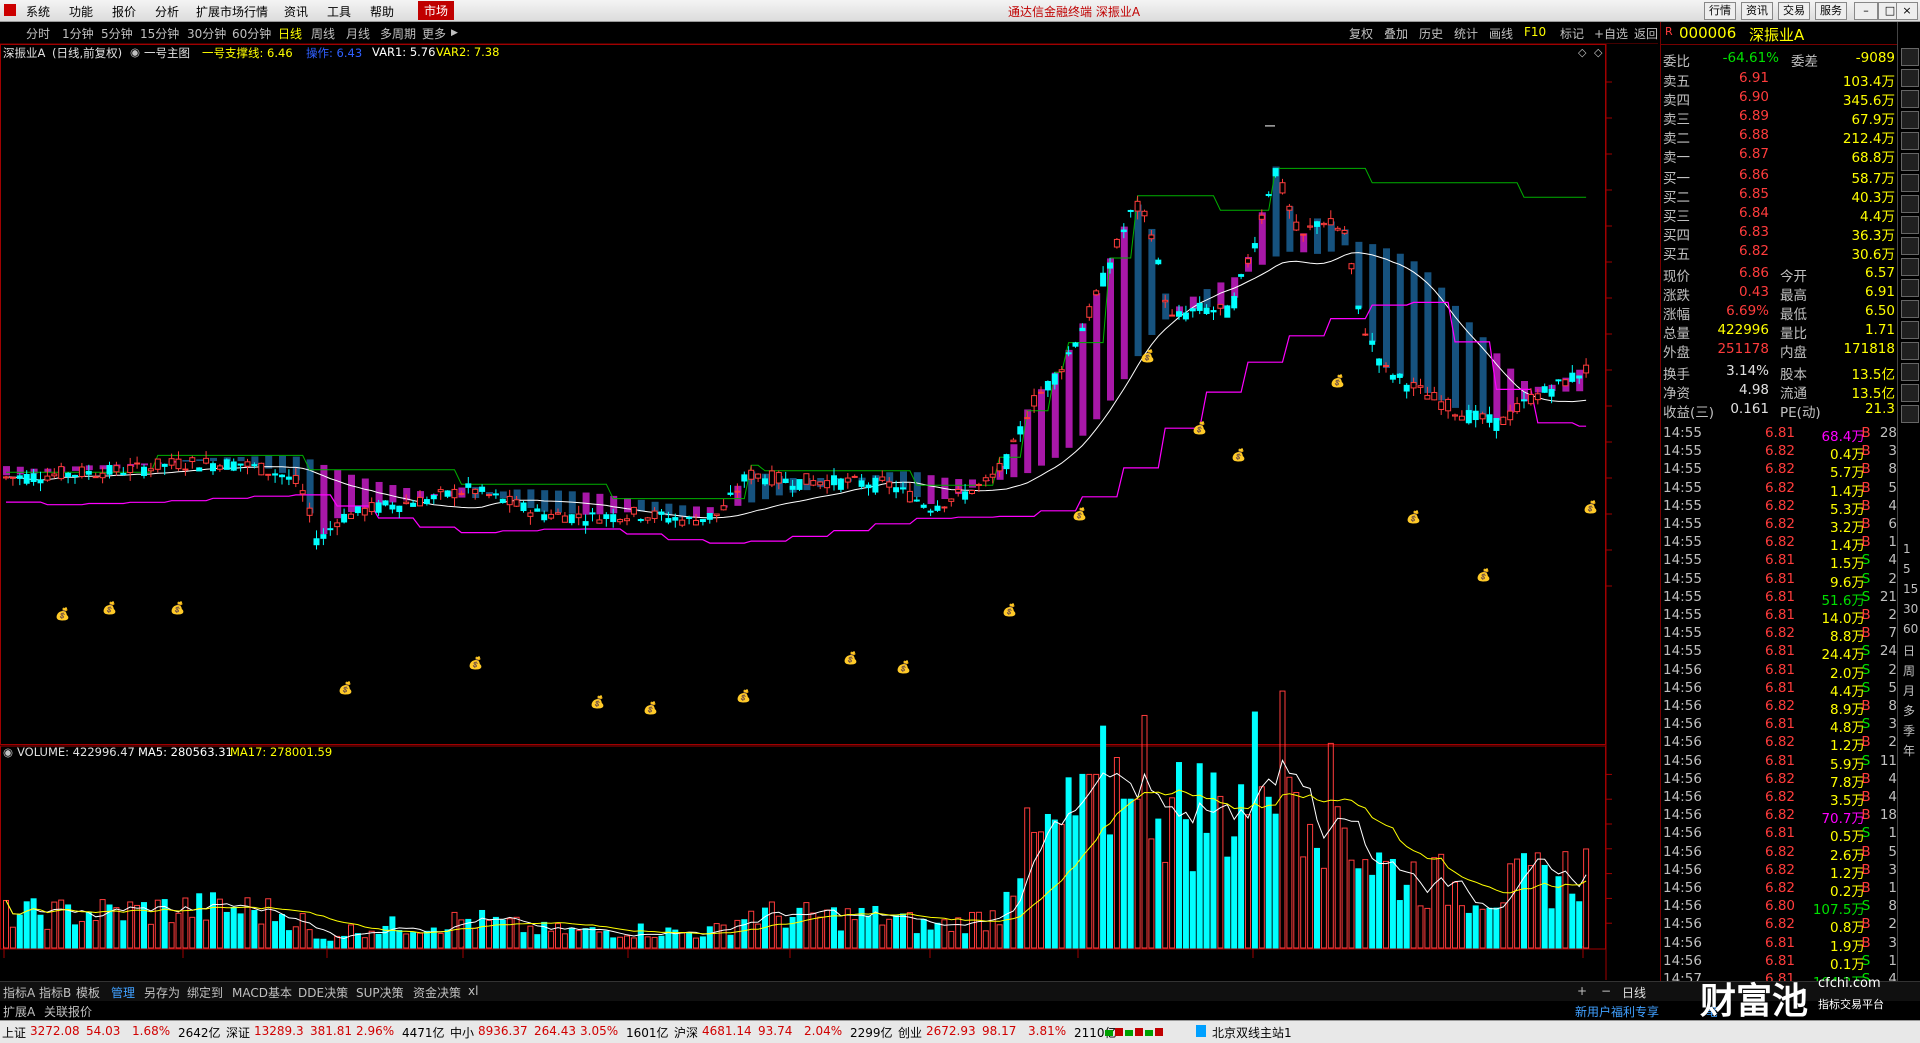  Describe the element at coordinates (454, 33) in the screenshot. I see `more-arrow-icon: ▶` at that location.